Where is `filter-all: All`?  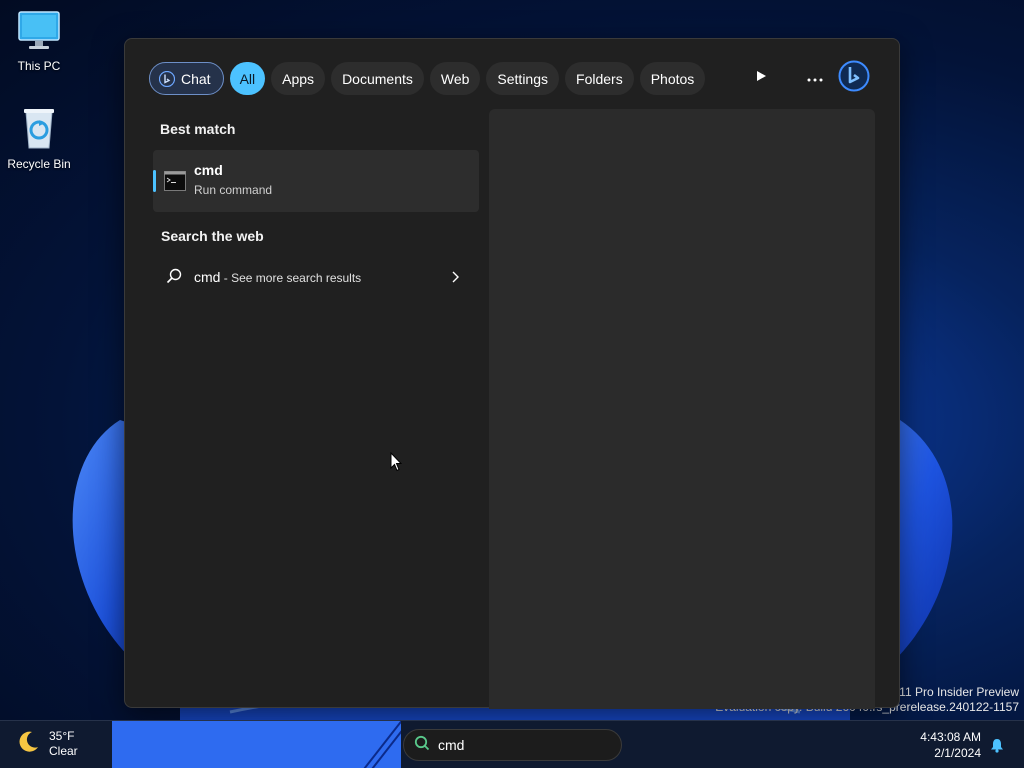 filter-all: All is located at coordinates (247, 78).